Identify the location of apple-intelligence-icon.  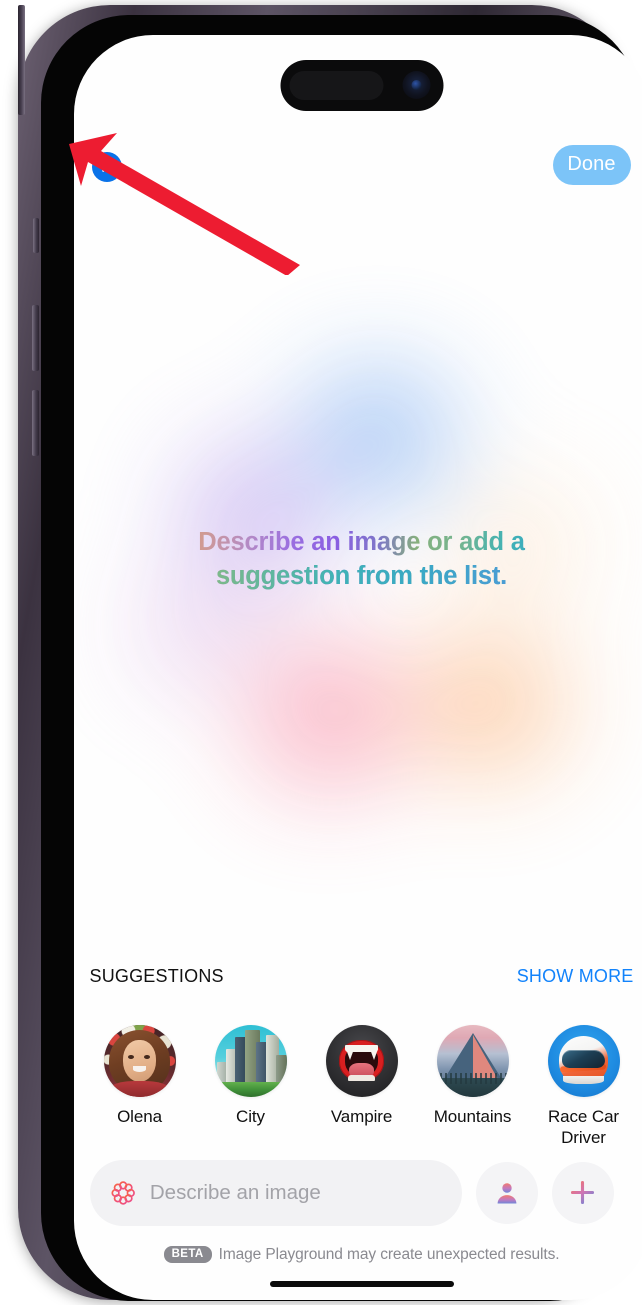
(122, 1192).